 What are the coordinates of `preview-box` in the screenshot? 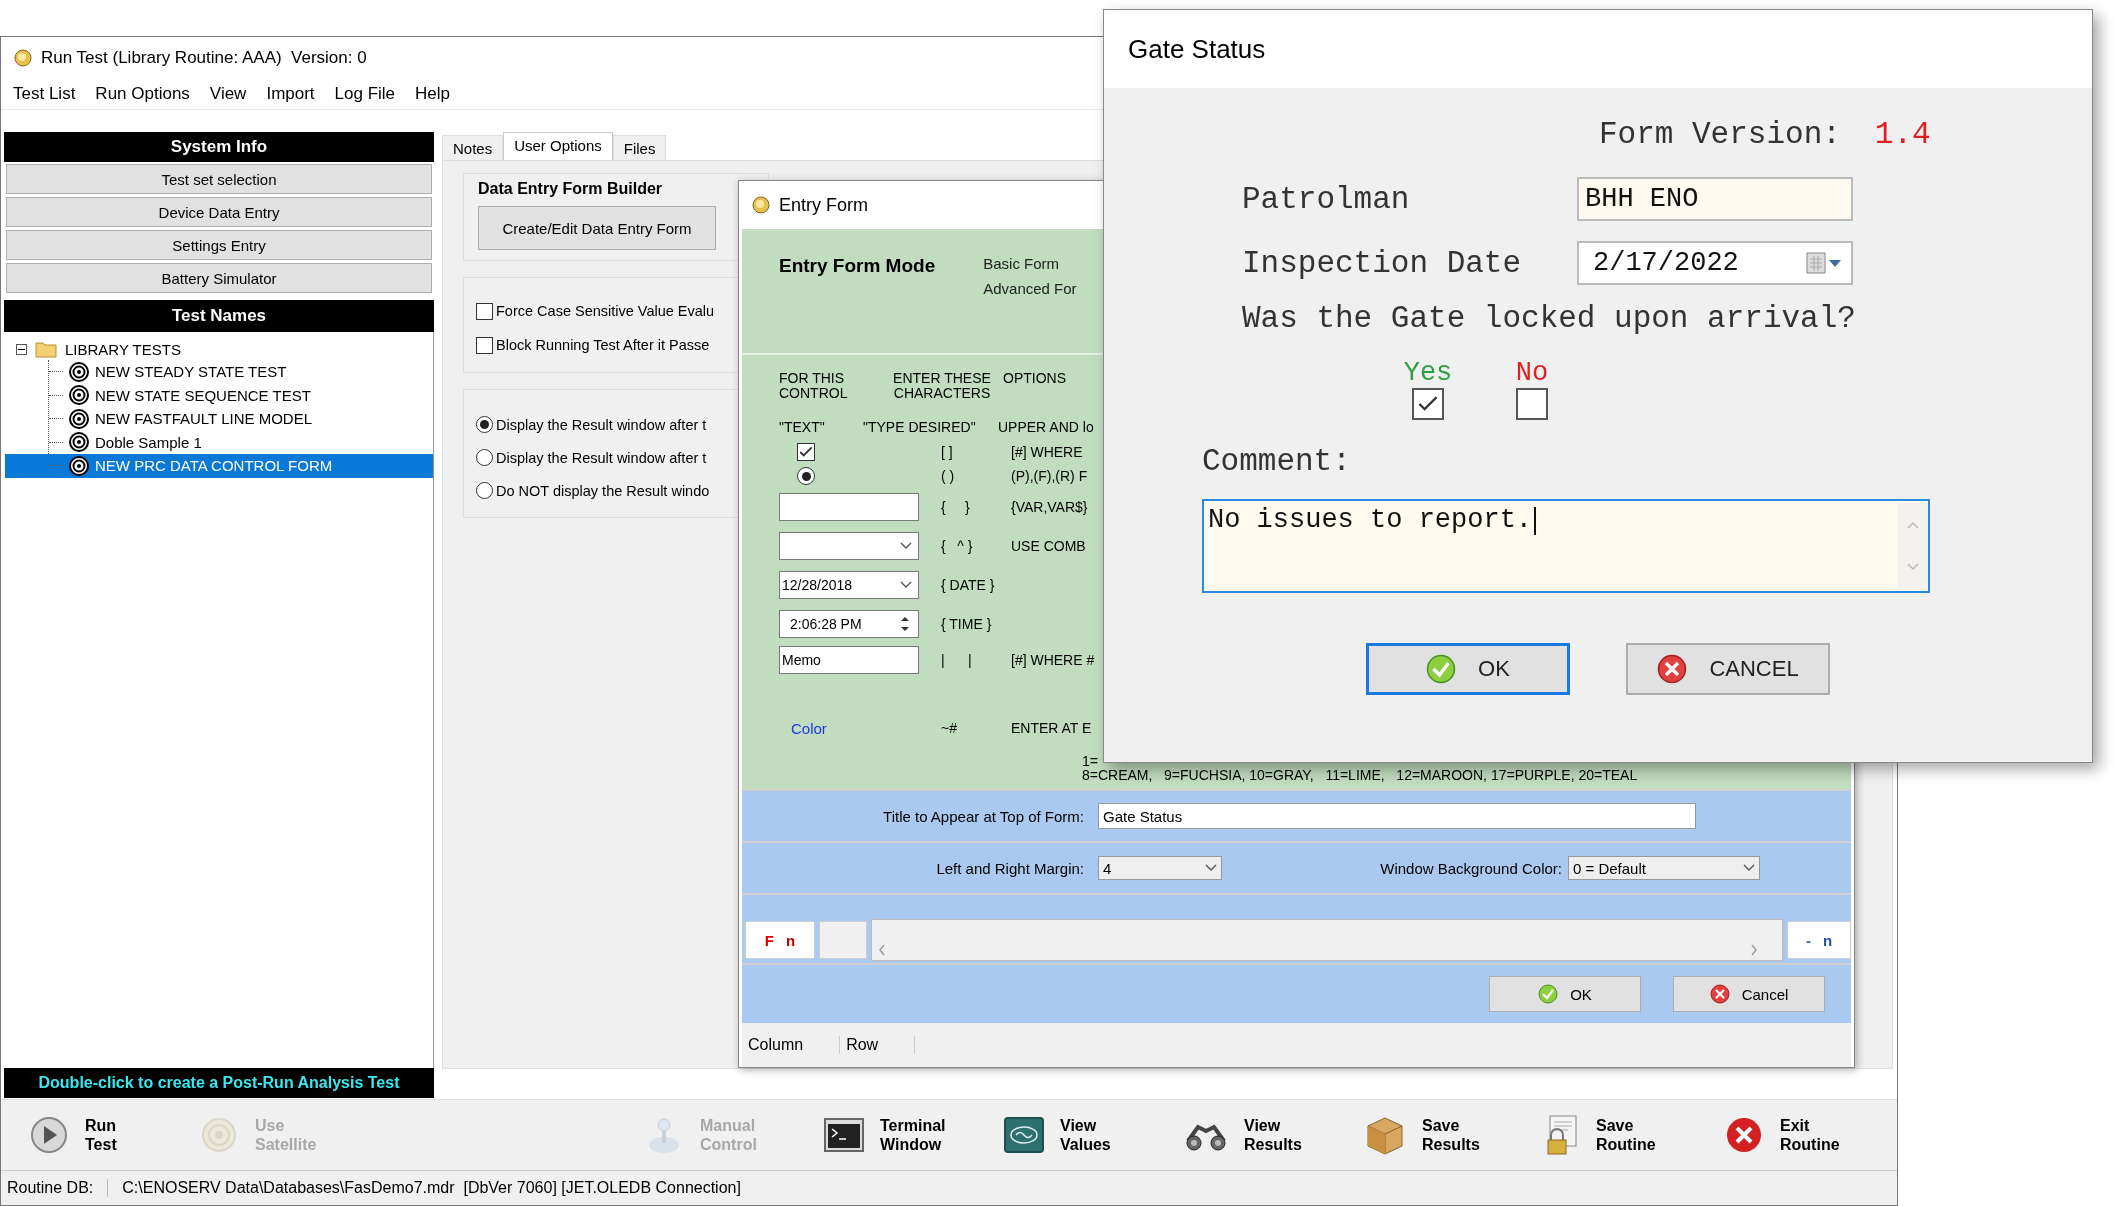 It's located at (843, 940).